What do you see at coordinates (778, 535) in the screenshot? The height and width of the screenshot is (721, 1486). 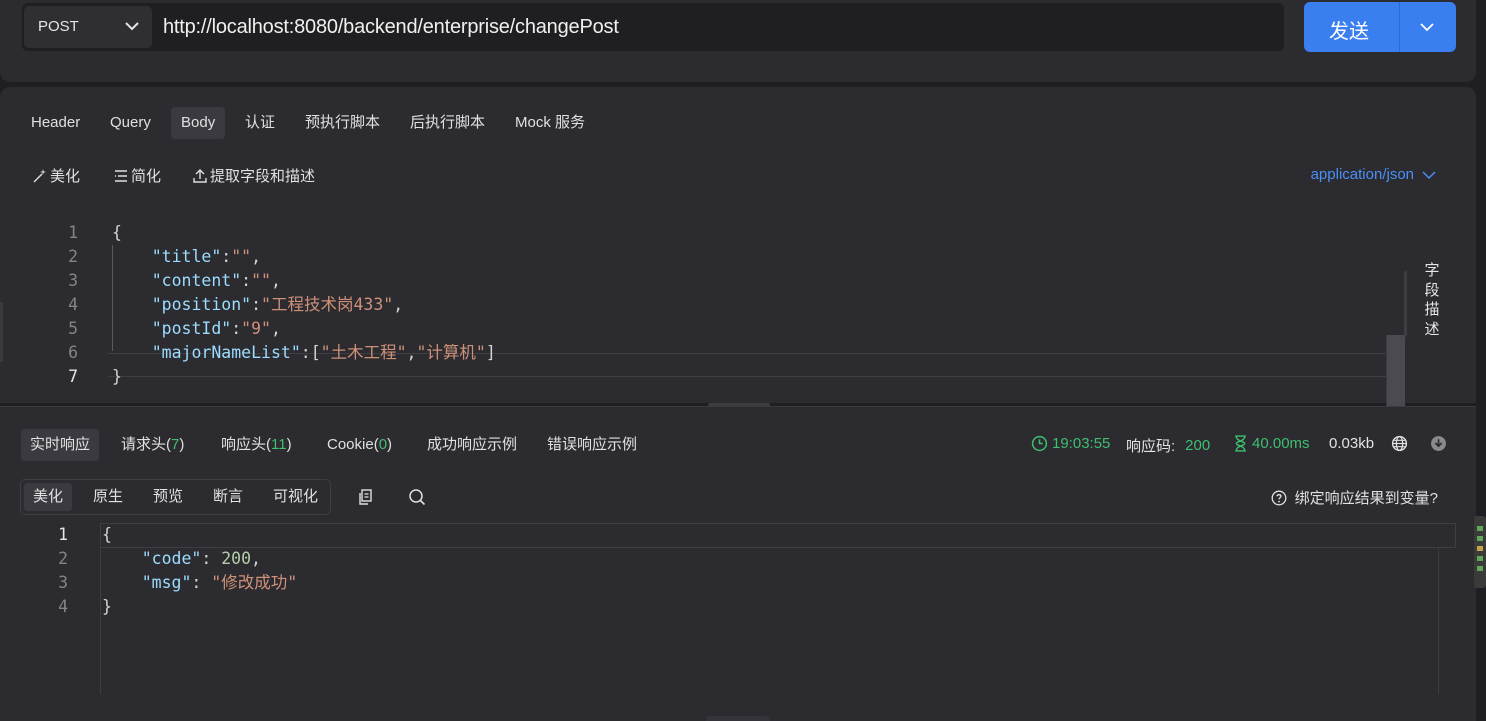 I see `current-line-highlight` at bounding box center [778, 535].